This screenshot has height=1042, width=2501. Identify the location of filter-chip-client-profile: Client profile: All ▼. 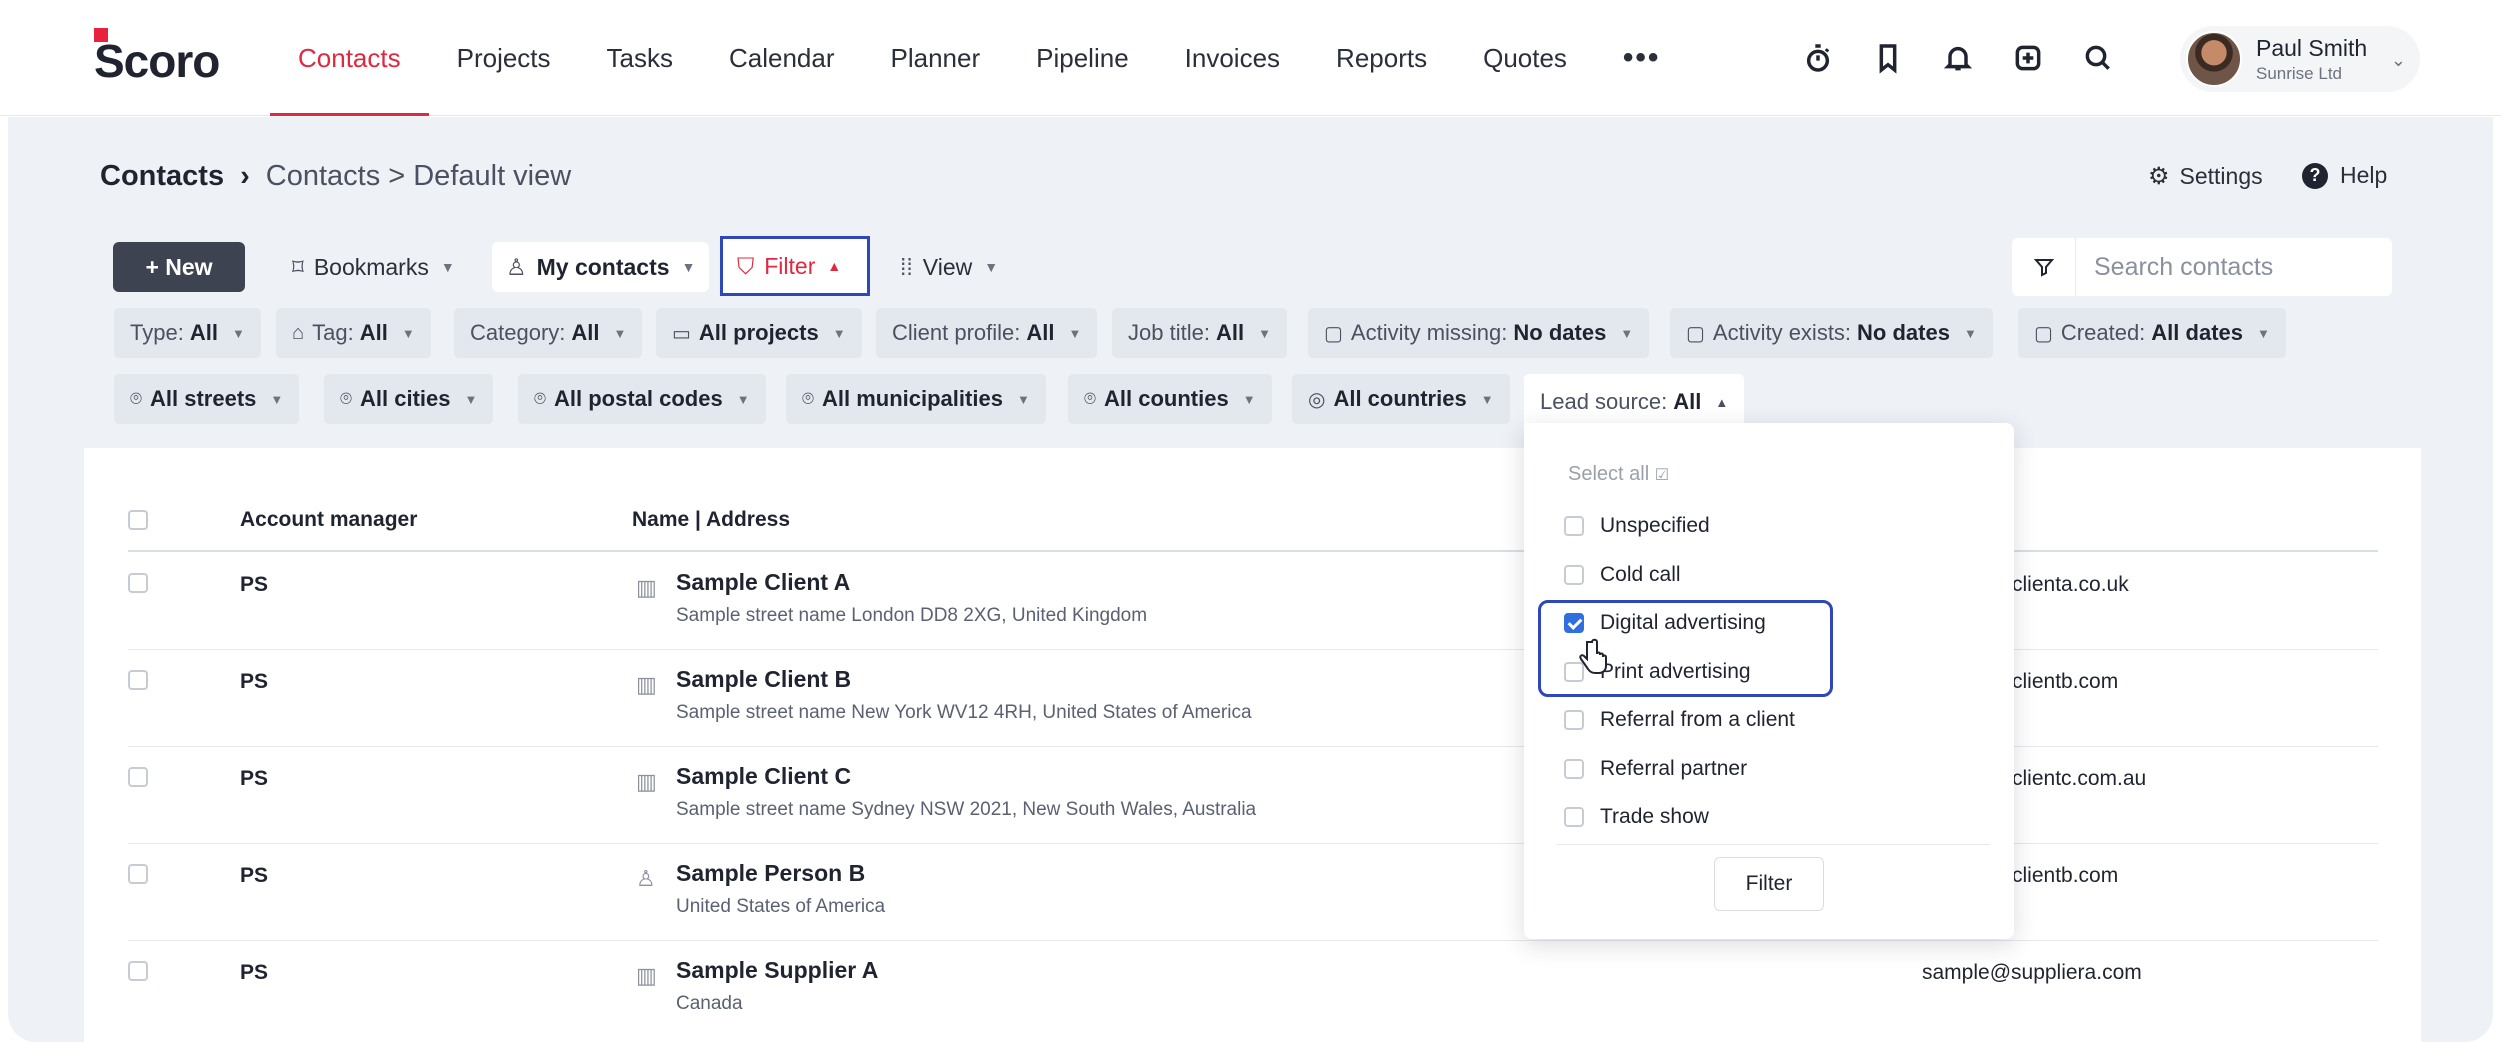
(987, 333).